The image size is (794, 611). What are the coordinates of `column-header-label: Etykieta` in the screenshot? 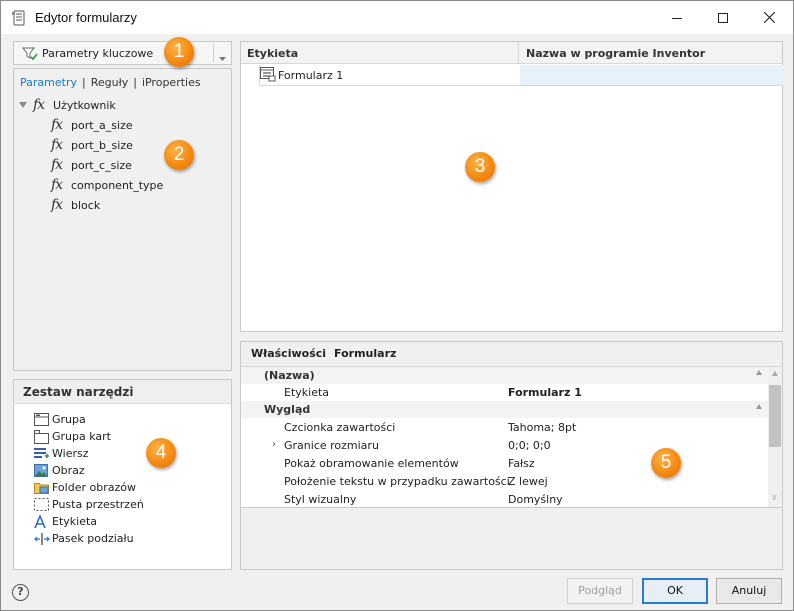 It's located at (272, 53).